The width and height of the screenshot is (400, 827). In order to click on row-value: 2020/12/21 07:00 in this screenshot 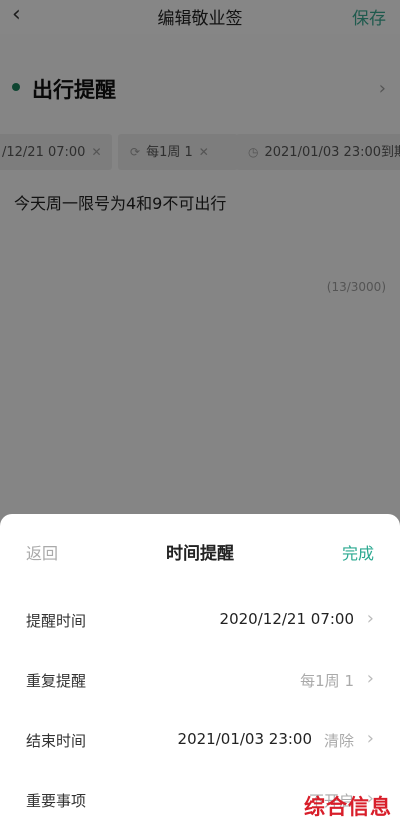, I will do `click(286, 619)`.